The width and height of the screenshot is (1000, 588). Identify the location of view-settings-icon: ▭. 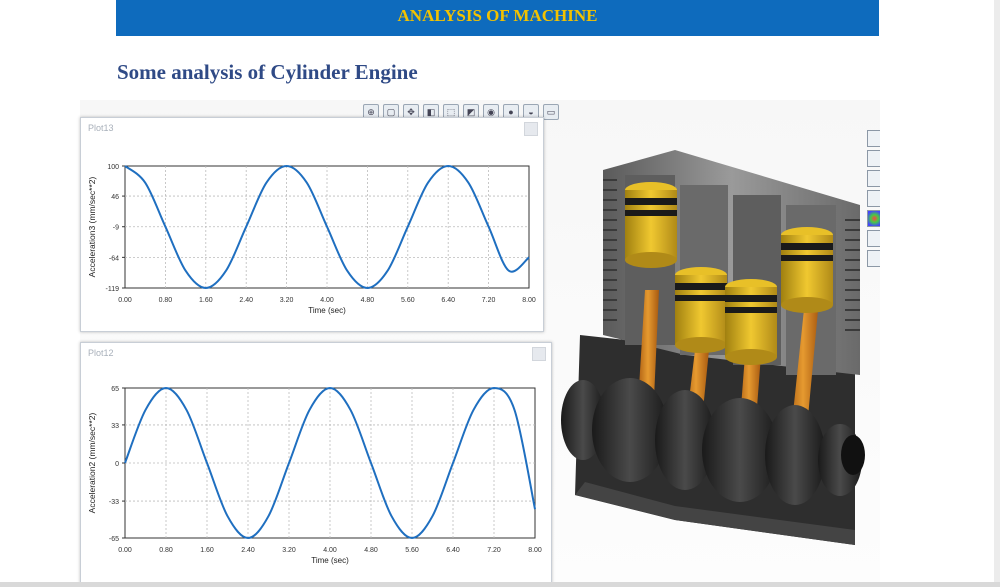
(551, 112).